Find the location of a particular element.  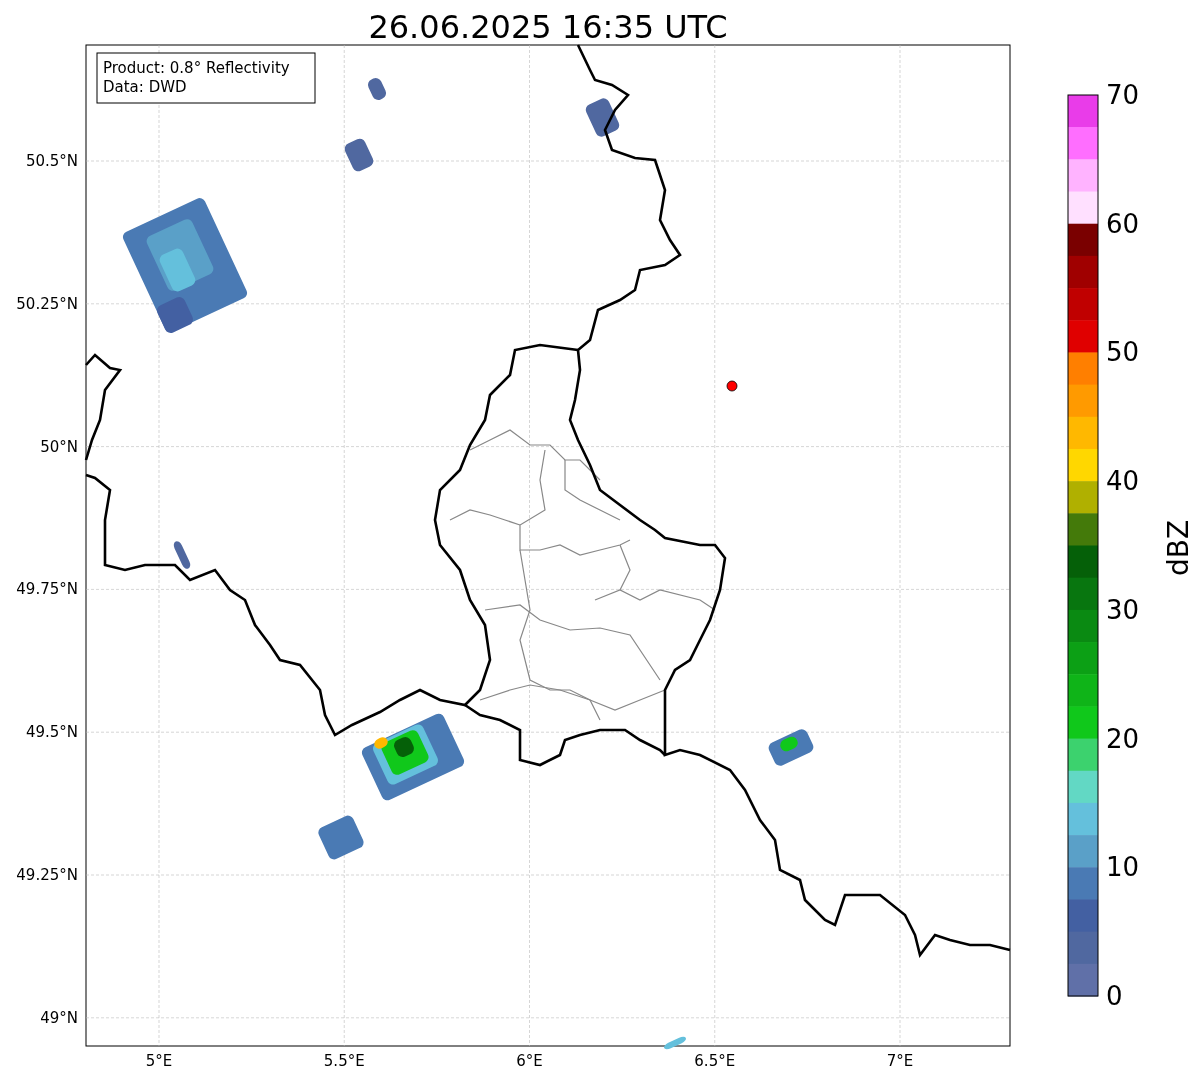

latitude-label: 49.75°N is located at coordinates (47, 589).